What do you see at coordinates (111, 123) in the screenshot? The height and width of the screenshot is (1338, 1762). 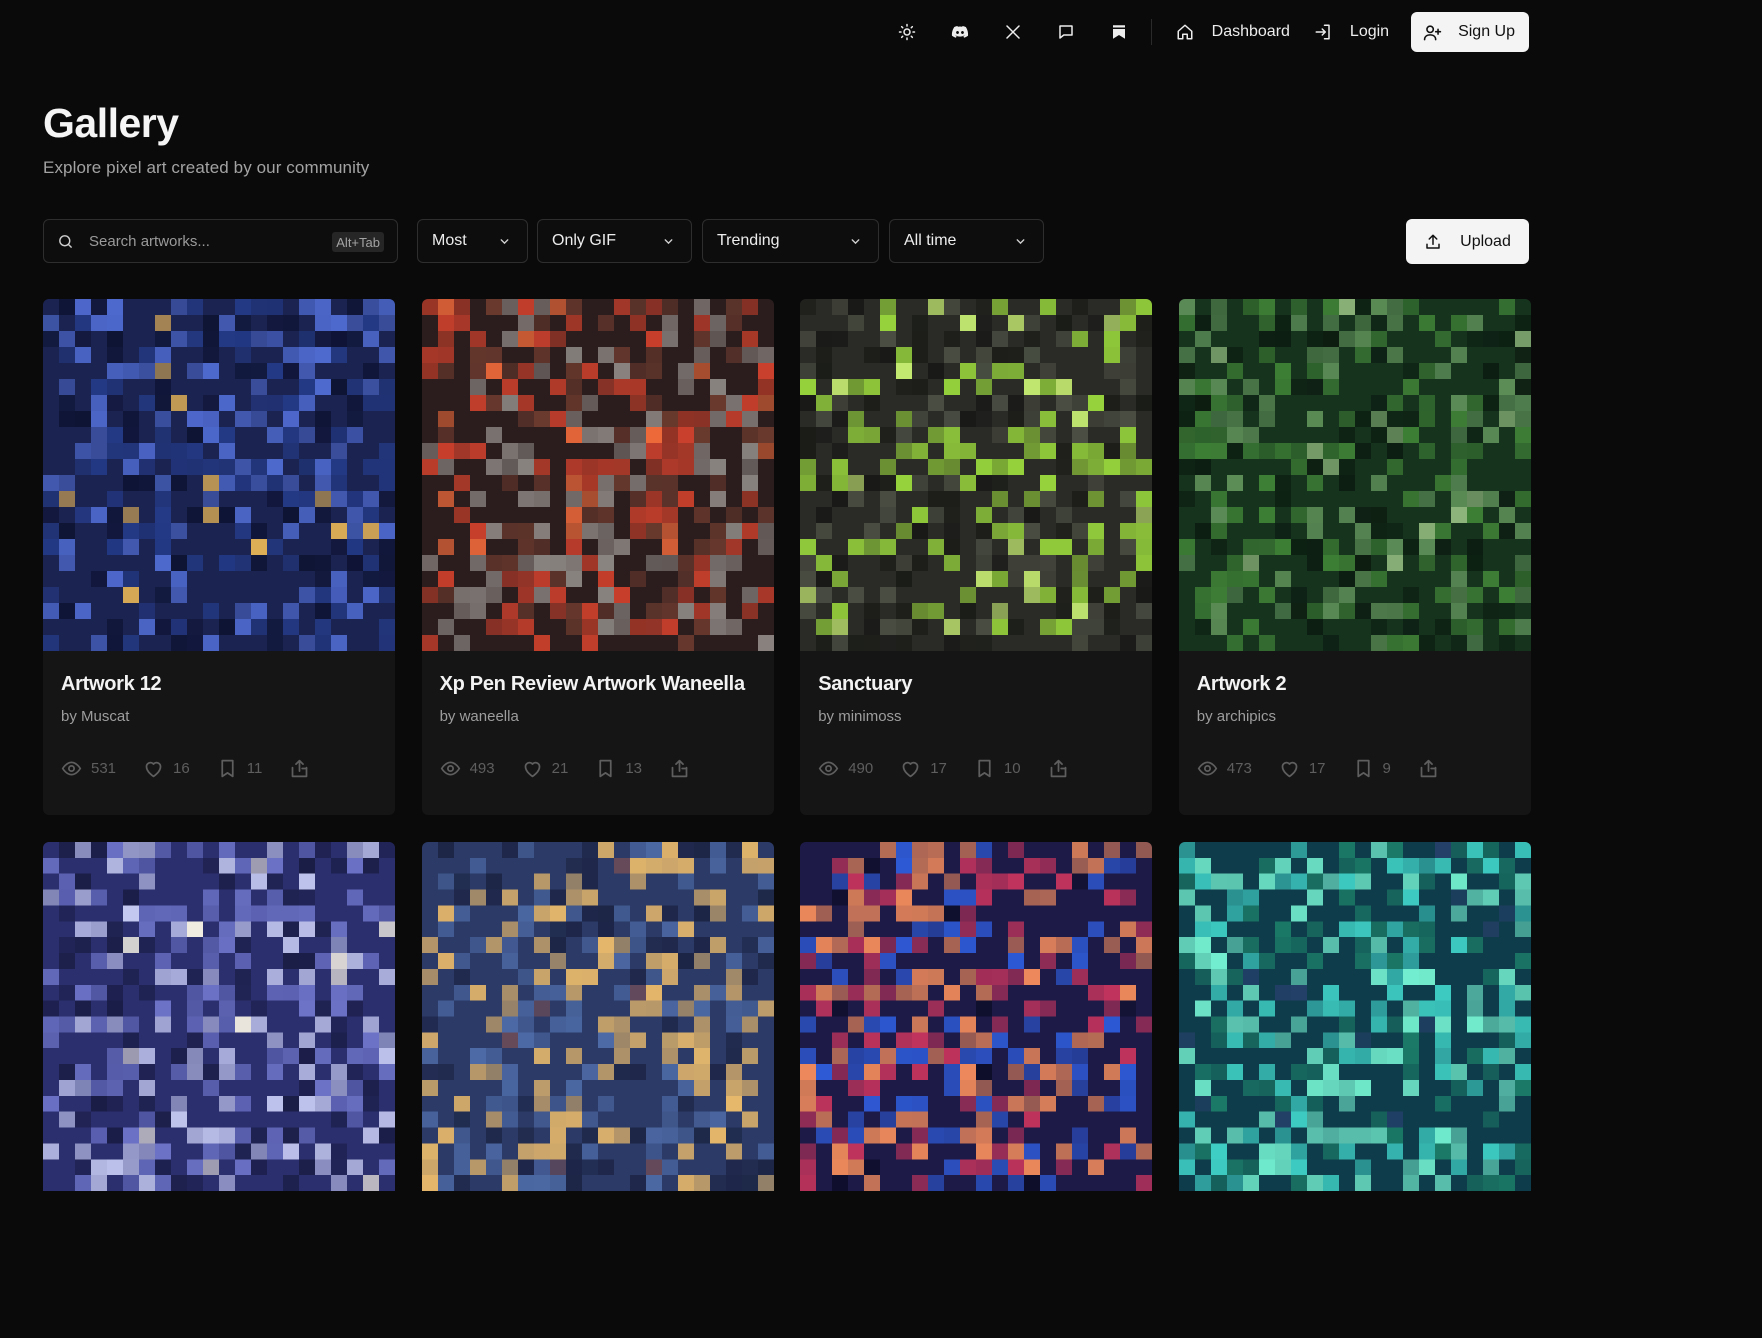 I see `page-title: Gallery` at bounding box center [111, 123].